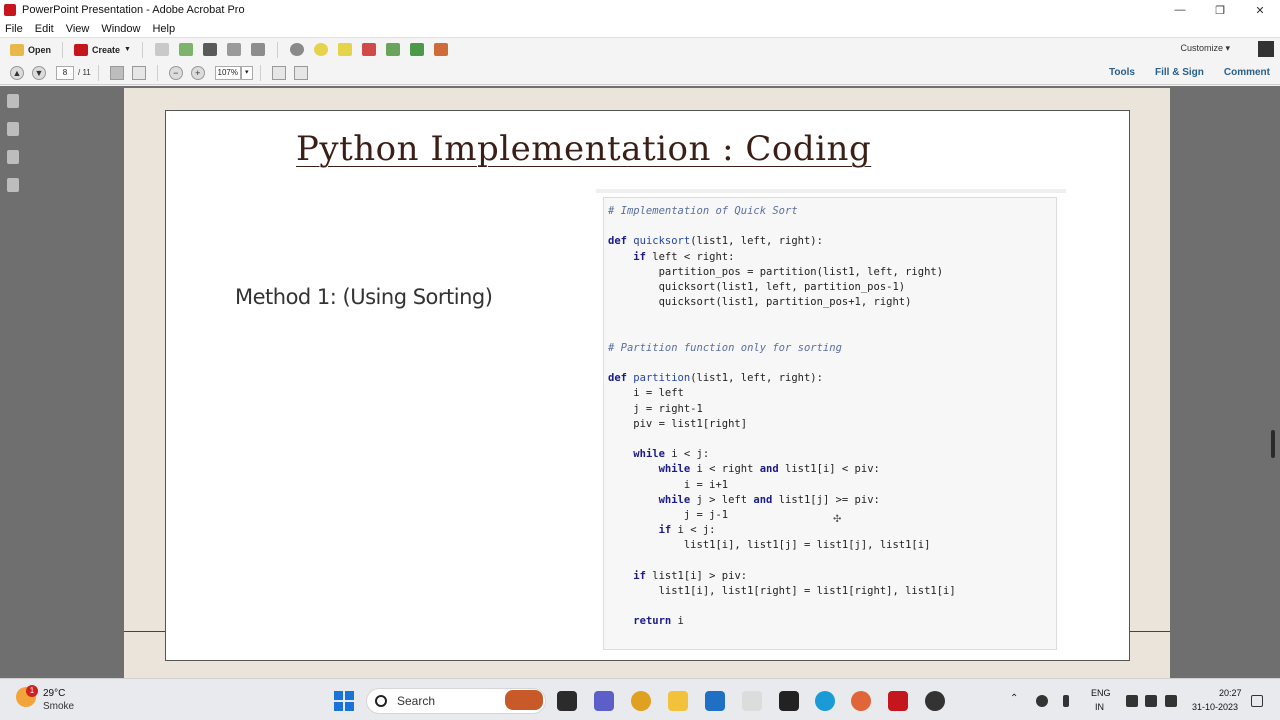 This screenshot has width=1280, height=720. Describe the element at coordinates (837, 519) in the screenshot. I see `cursor-icon: ✣` at that location.